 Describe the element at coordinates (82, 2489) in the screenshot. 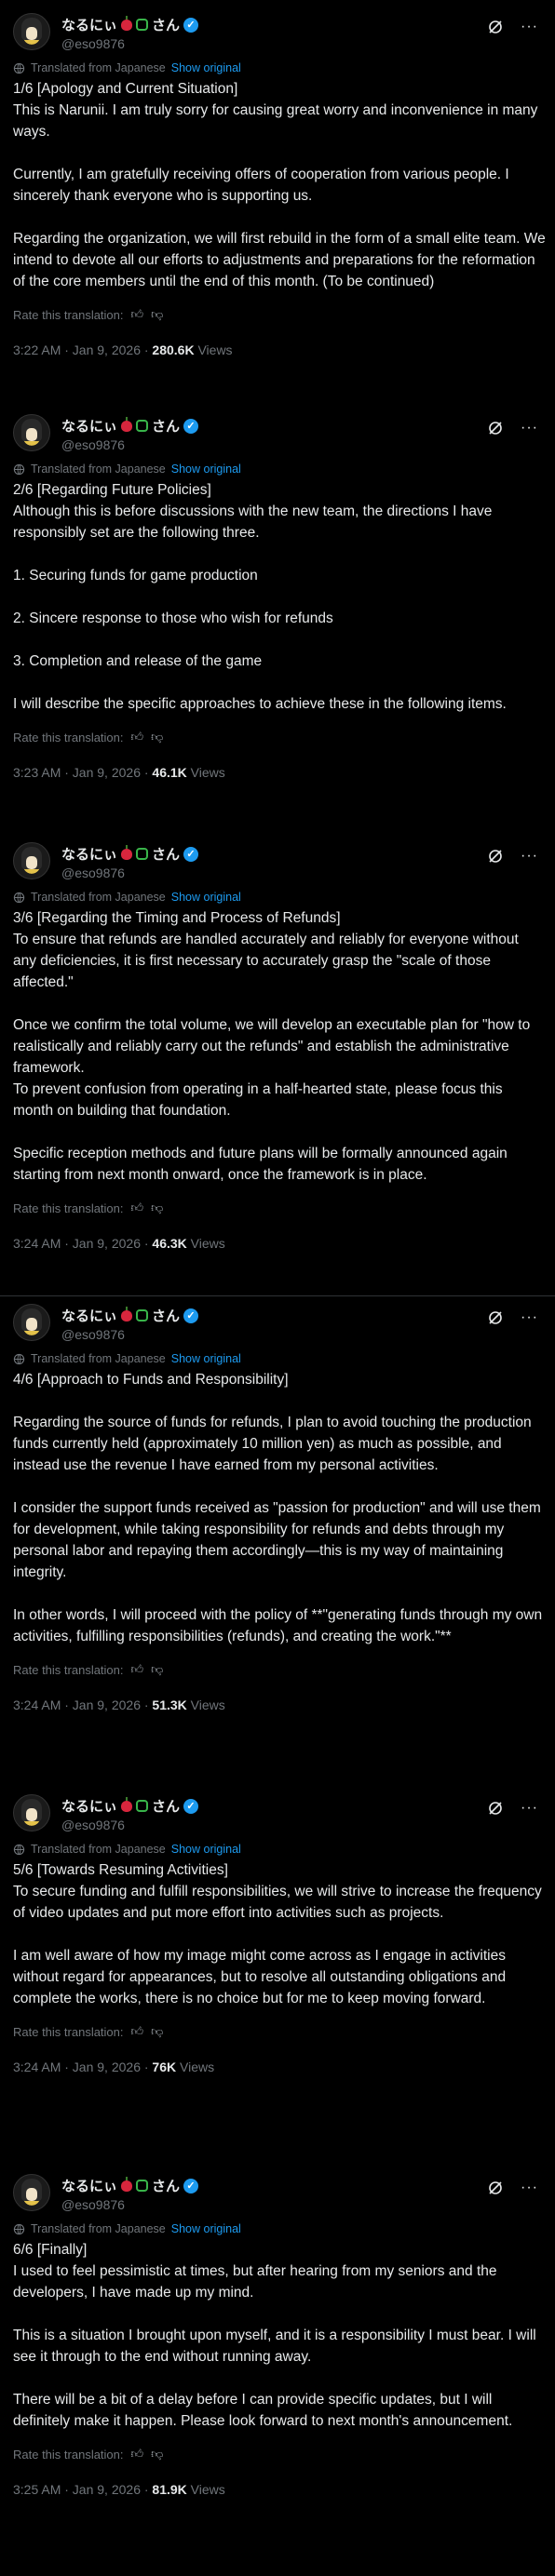

I see `timestamp: 3:25 AM · Jan 9, 2026 ·` at that location.